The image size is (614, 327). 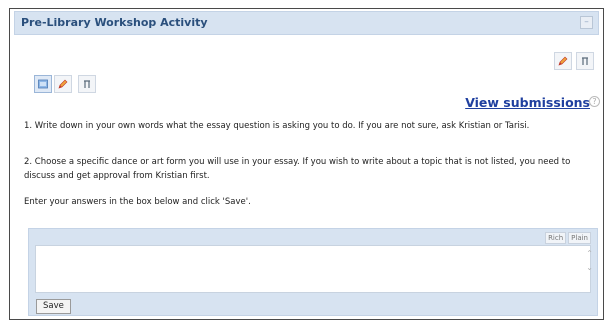 What do you see at coordinates (589, 253) in the screenshot?
I see `scroll-up-icon: ⌃` at bounding box center [589, 253].